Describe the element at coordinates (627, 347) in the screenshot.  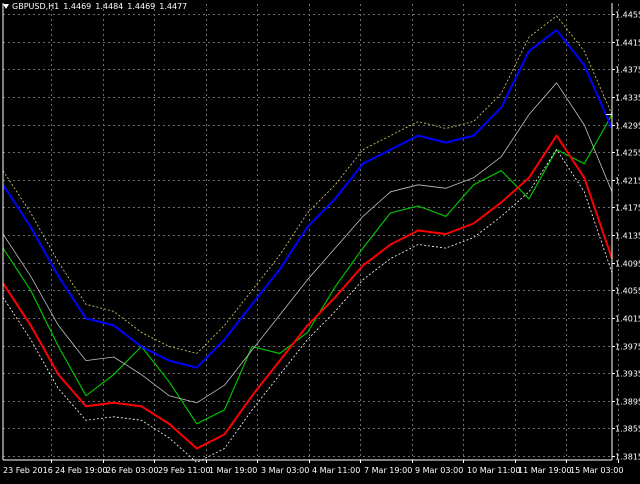
I see `price-tick-label: 1.3975` at that location.